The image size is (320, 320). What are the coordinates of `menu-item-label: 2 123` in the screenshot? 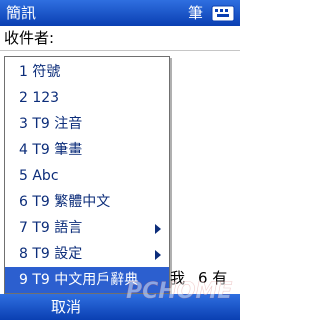 It's located at (39, 98).